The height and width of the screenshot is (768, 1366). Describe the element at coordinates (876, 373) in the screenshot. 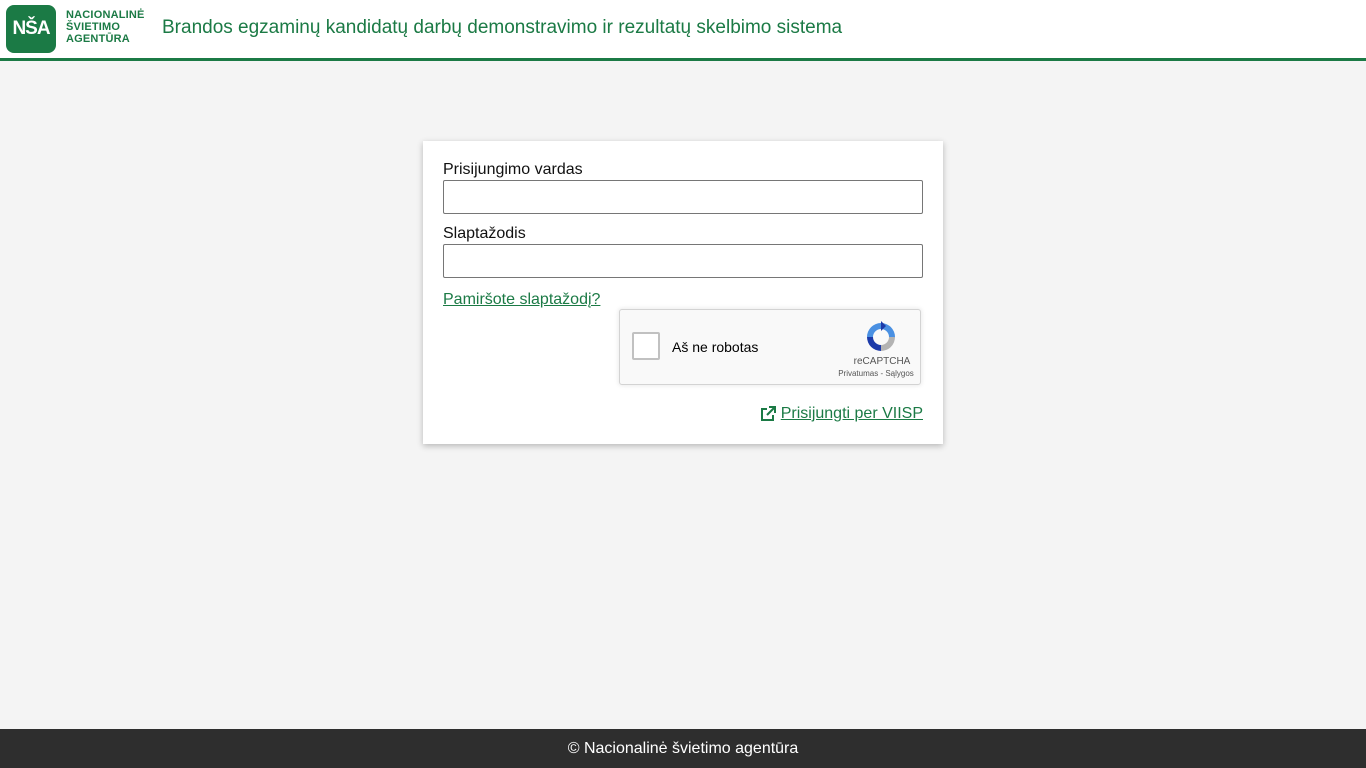

I see `recaptcha-privacy-terms: Privatumas - Sąlygos` at that location.